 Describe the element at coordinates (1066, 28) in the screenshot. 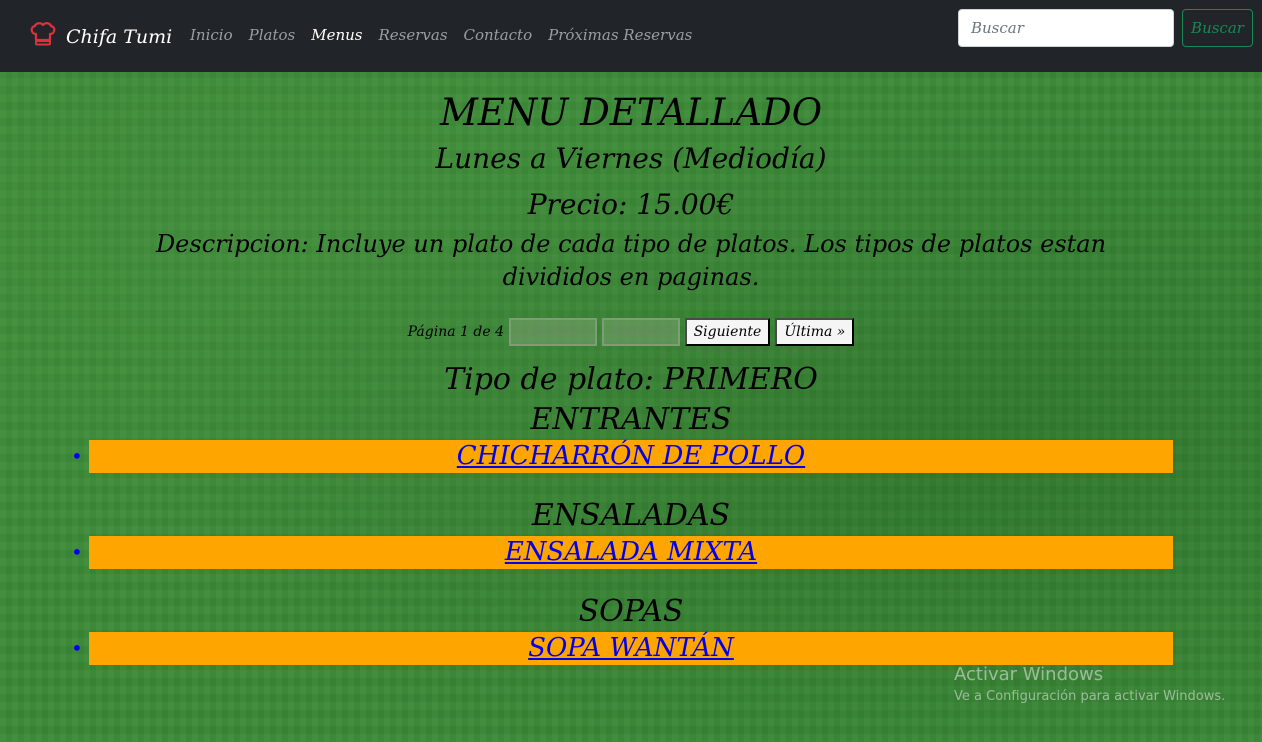

I see `search-input` at that location.